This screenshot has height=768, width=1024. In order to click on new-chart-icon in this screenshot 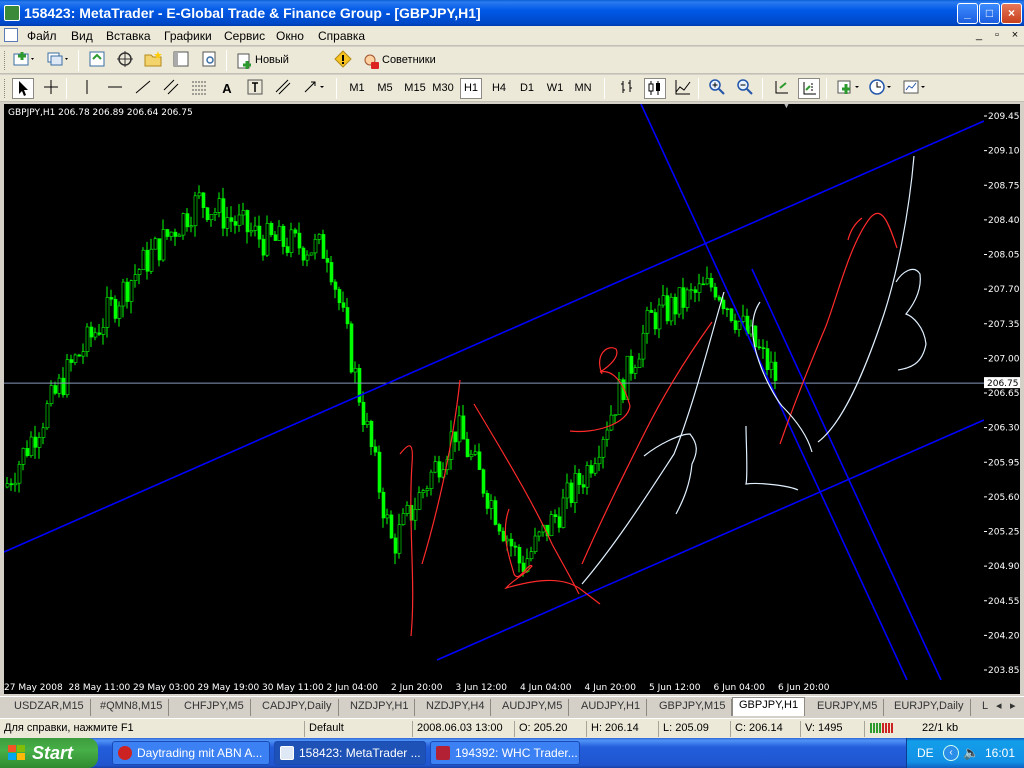, I will do `click(24, 60)`.